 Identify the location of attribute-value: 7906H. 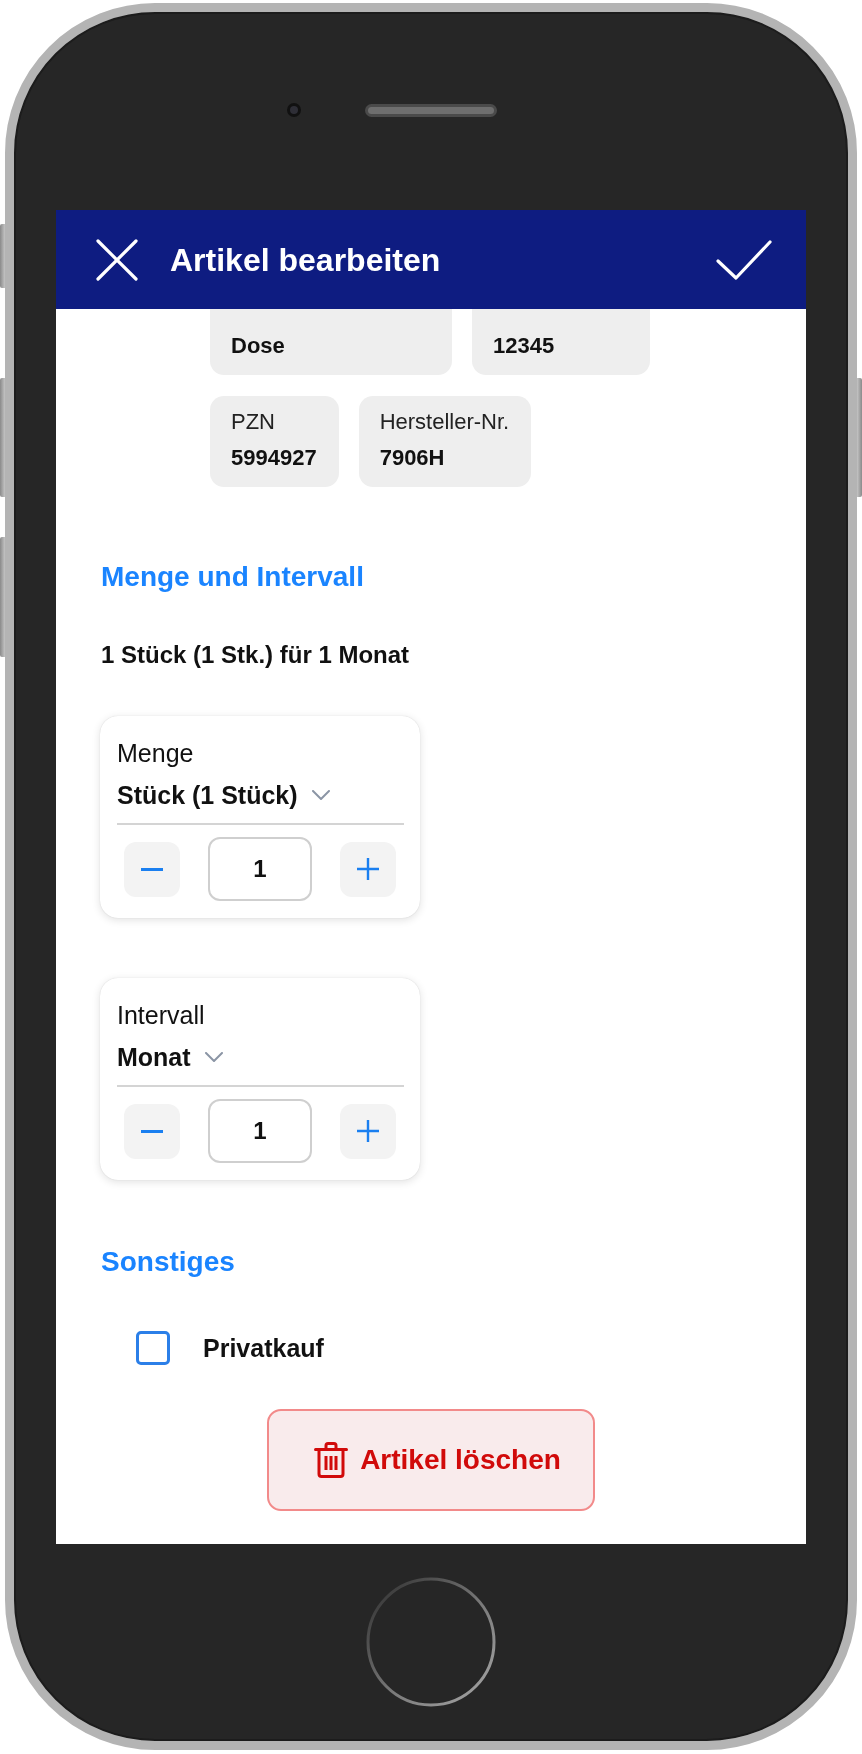
(412, 458).